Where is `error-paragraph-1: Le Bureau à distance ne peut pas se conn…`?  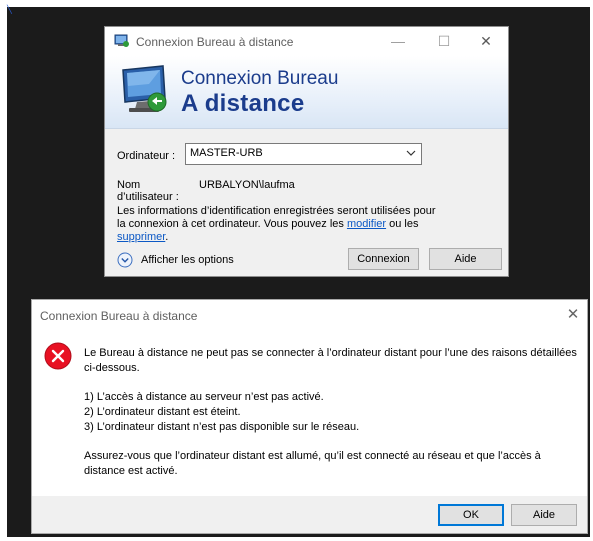 error-paragraph-1: Le Bureau à distance ne peut pas se conn… is located at coordinates (330, 360).